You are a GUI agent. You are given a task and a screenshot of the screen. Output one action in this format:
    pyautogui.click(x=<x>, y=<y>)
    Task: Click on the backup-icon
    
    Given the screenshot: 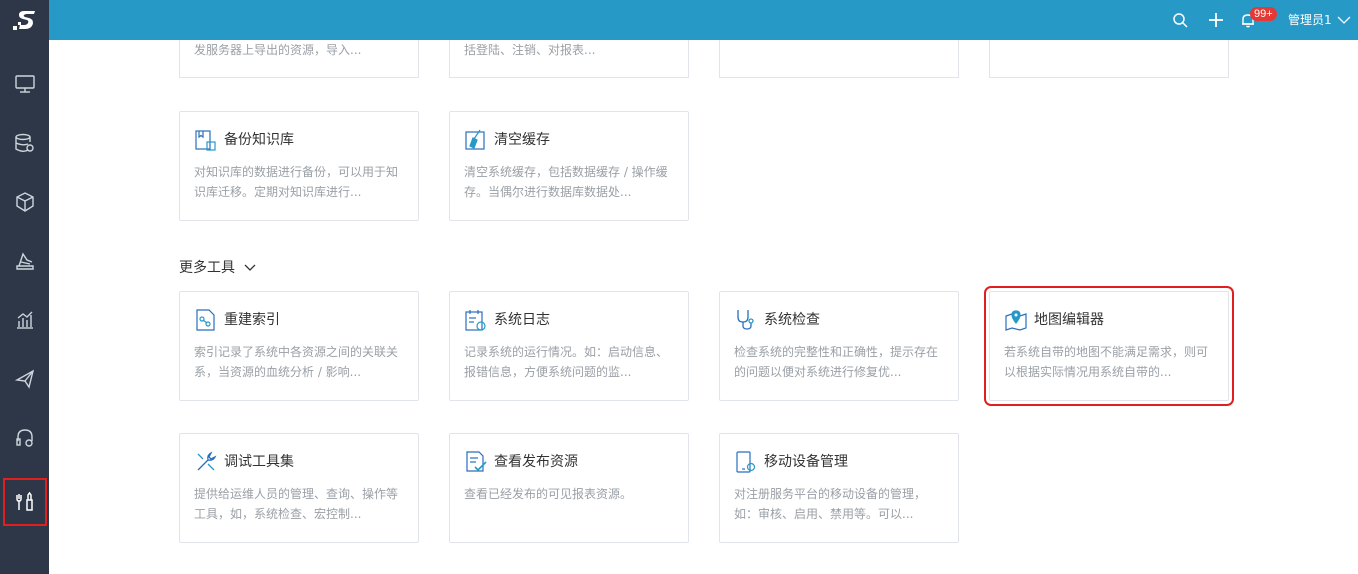 What is the action you would take?
    pyautogui.click(x=205, y=140)
    